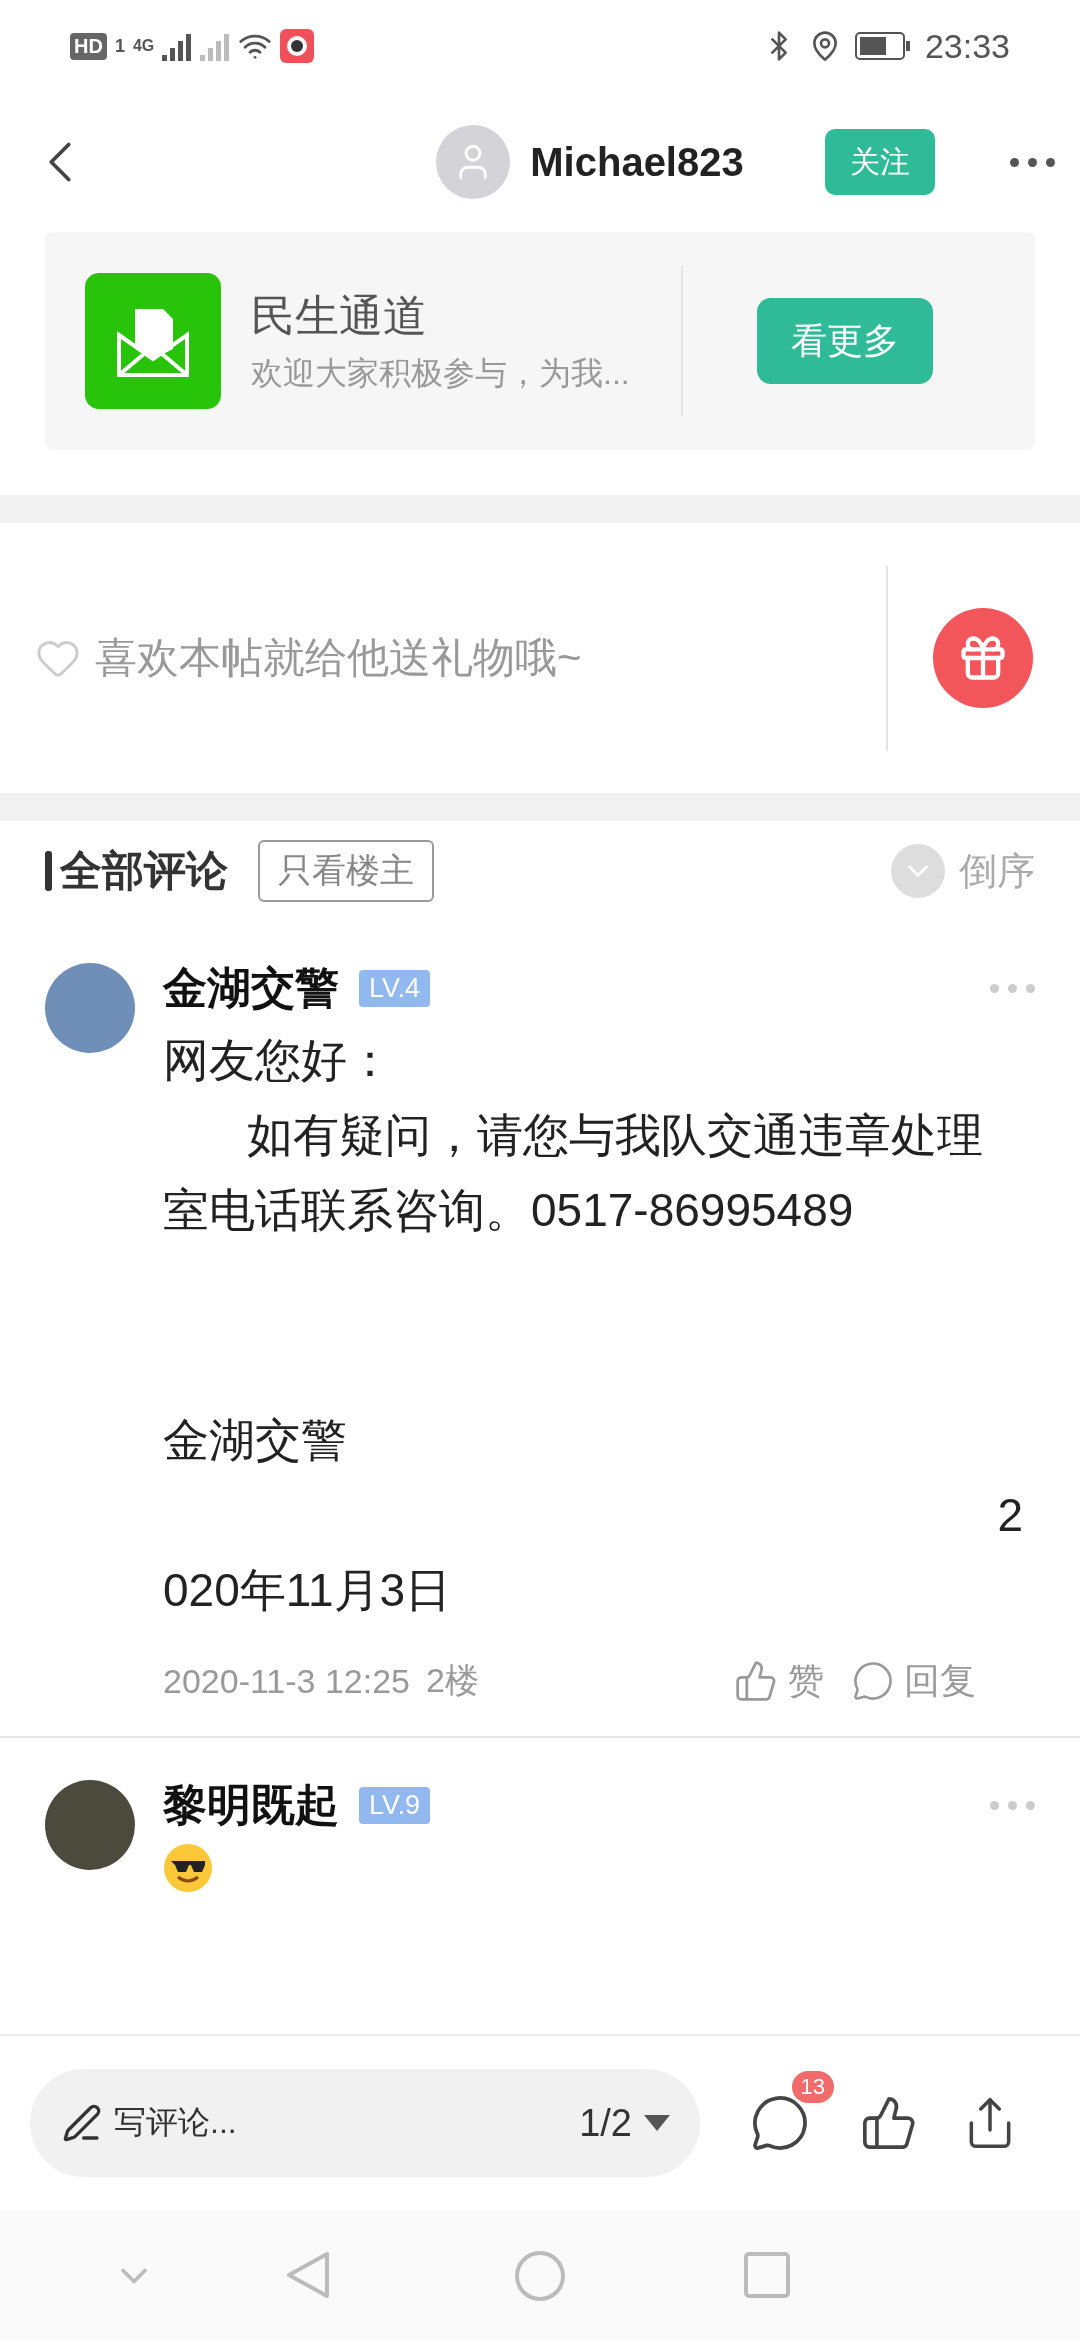  I want to click on home-nav-icon, so click(540, 2276).